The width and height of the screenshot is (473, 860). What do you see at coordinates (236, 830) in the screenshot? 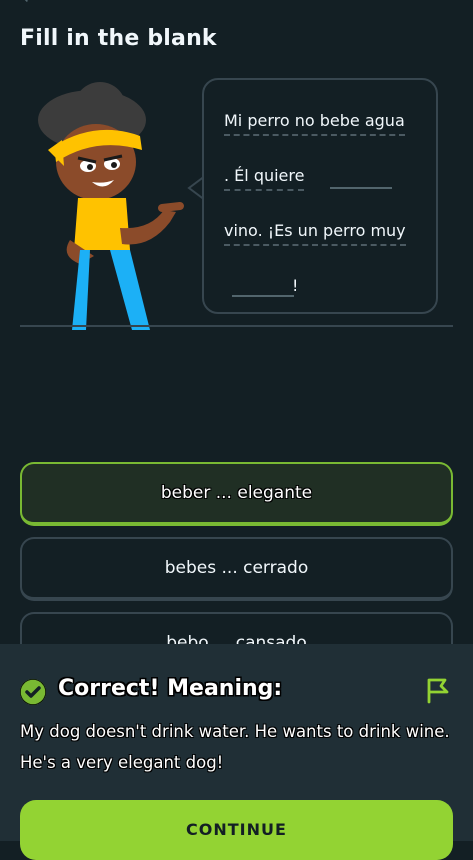
I see `continue-button: CONTINUE` at bounding box center [236, 830].